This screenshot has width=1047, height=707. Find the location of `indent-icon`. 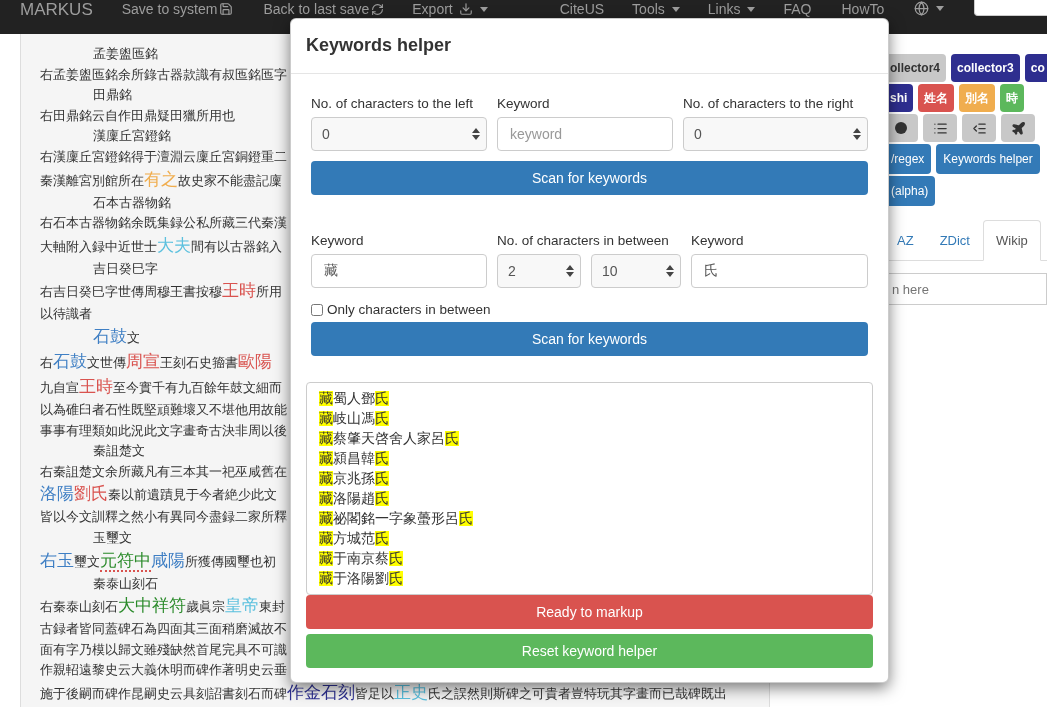

indent-icon is located at coordinates (979, 128).